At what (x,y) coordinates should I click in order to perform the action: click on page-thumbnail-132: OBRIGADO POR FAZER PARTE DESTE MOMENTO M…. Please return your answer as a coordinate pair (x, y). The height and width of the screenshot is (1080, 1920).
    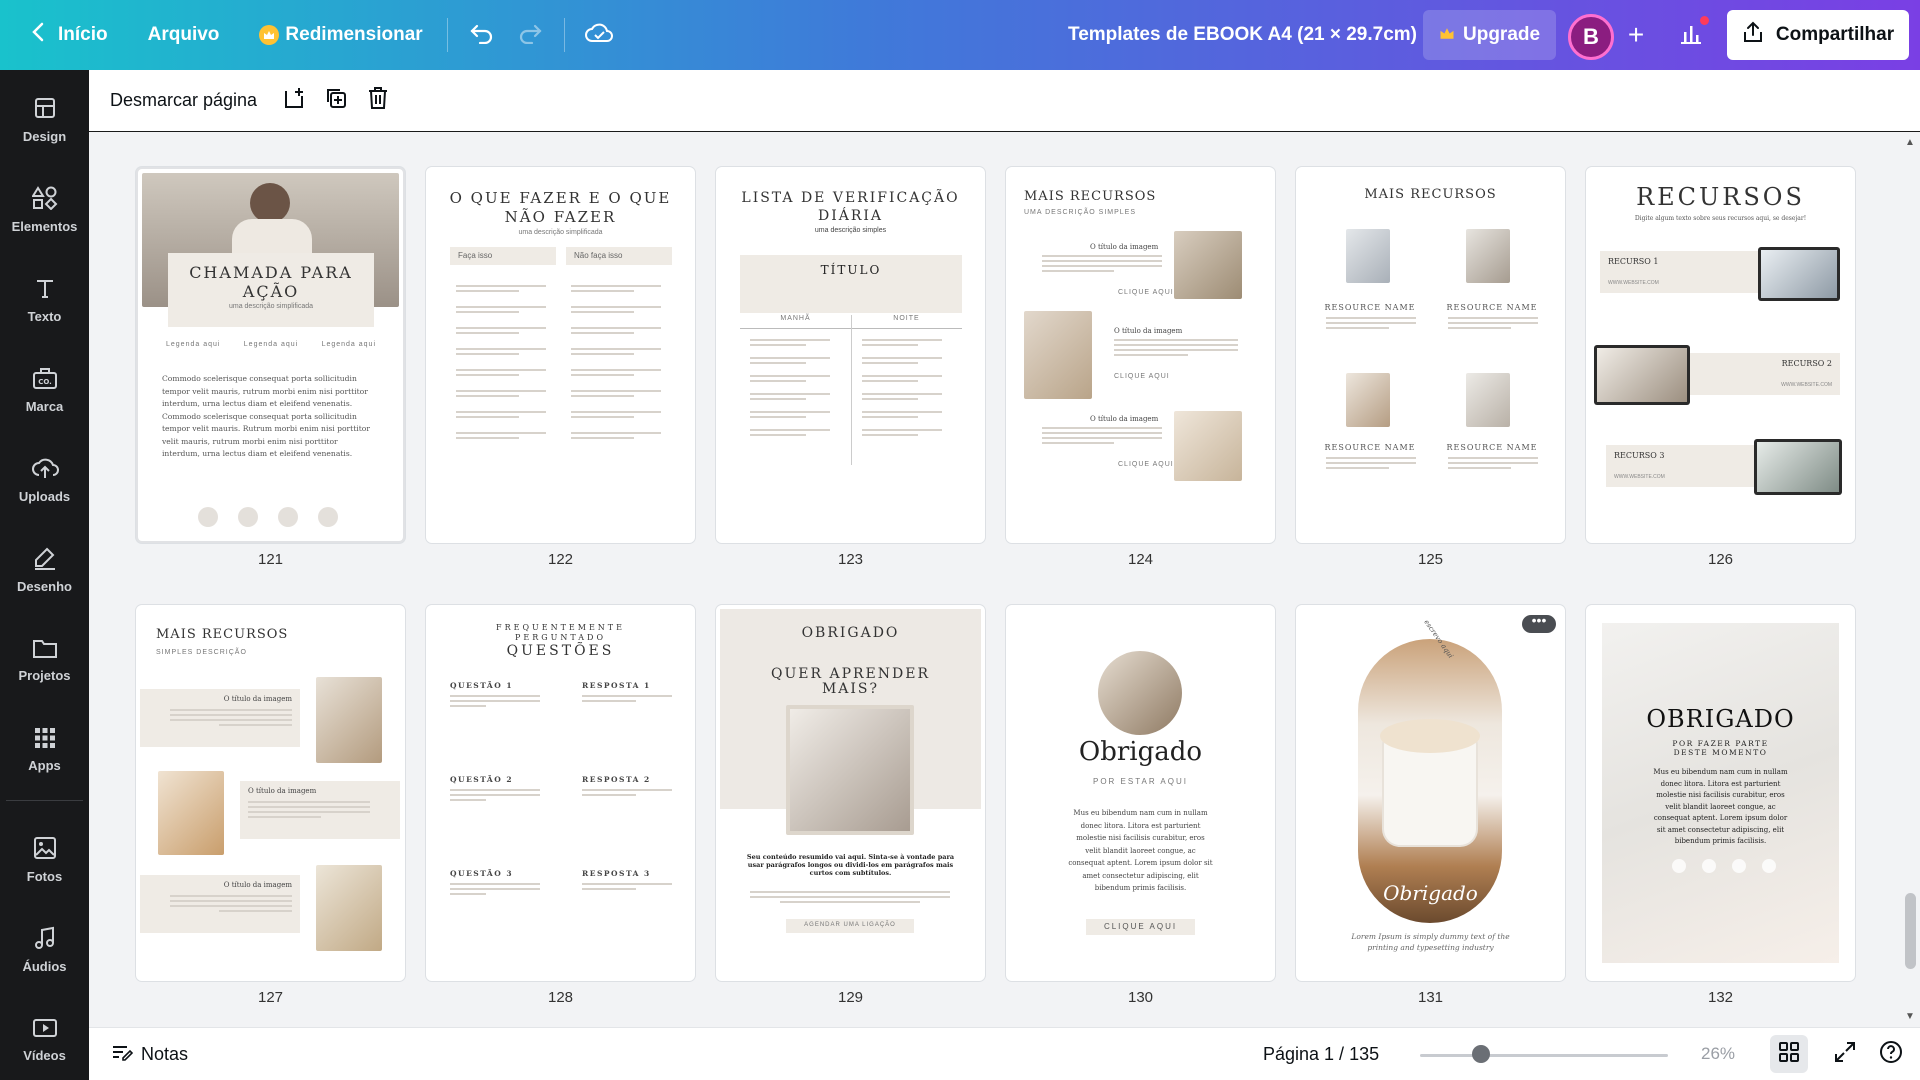
    Looking at the image, I should click on (1720, 793).